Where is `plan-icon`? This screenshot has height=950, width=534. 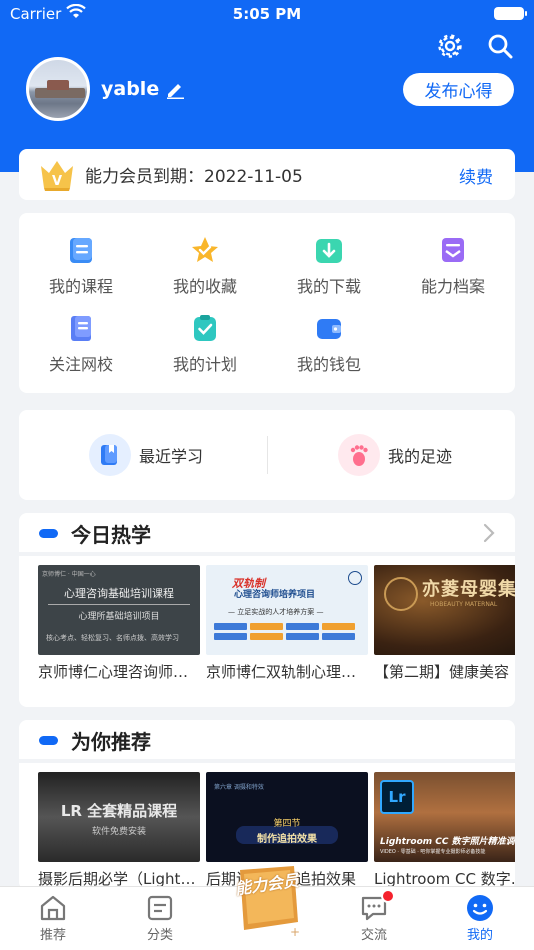
plan-icon is located at coordinates (205, 328).